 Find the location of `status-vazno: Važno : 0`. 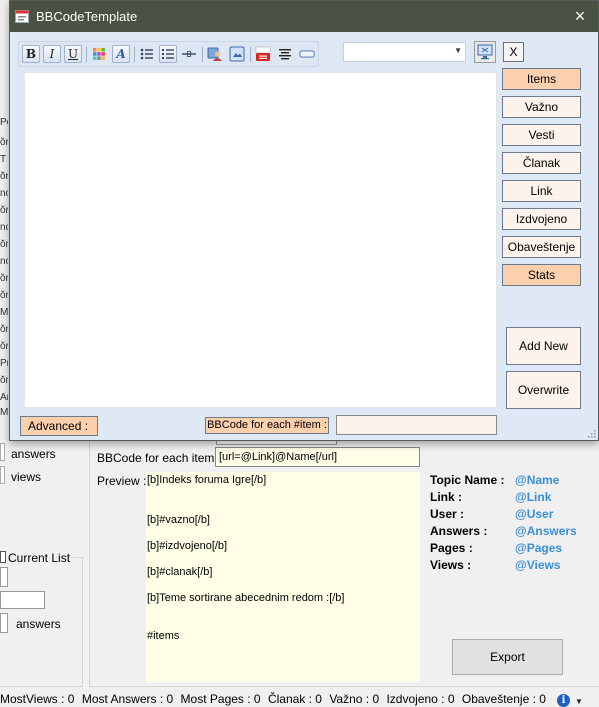

status-vazno: Važno : 0 is located at coordinates (354, 699).